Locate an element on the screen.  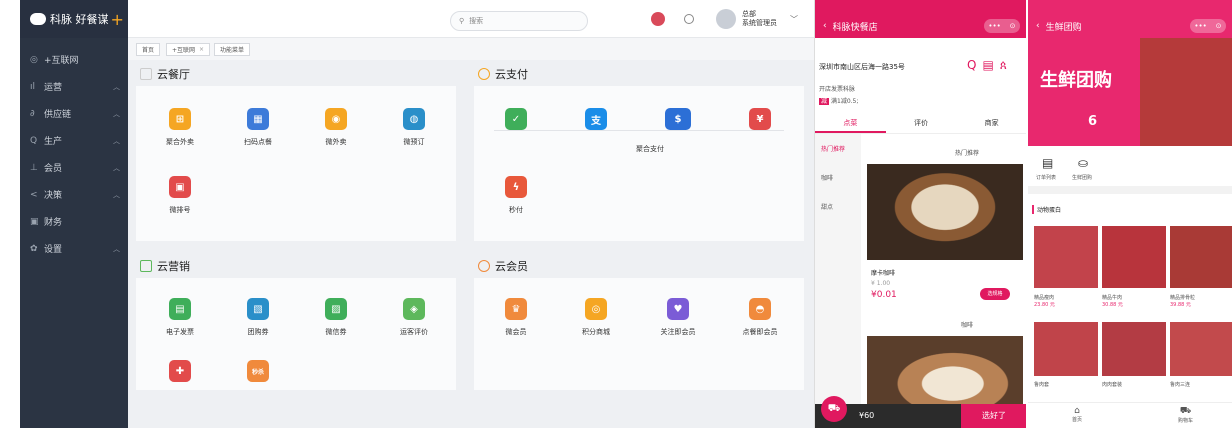
avatar is located at coordinates (726, 19).